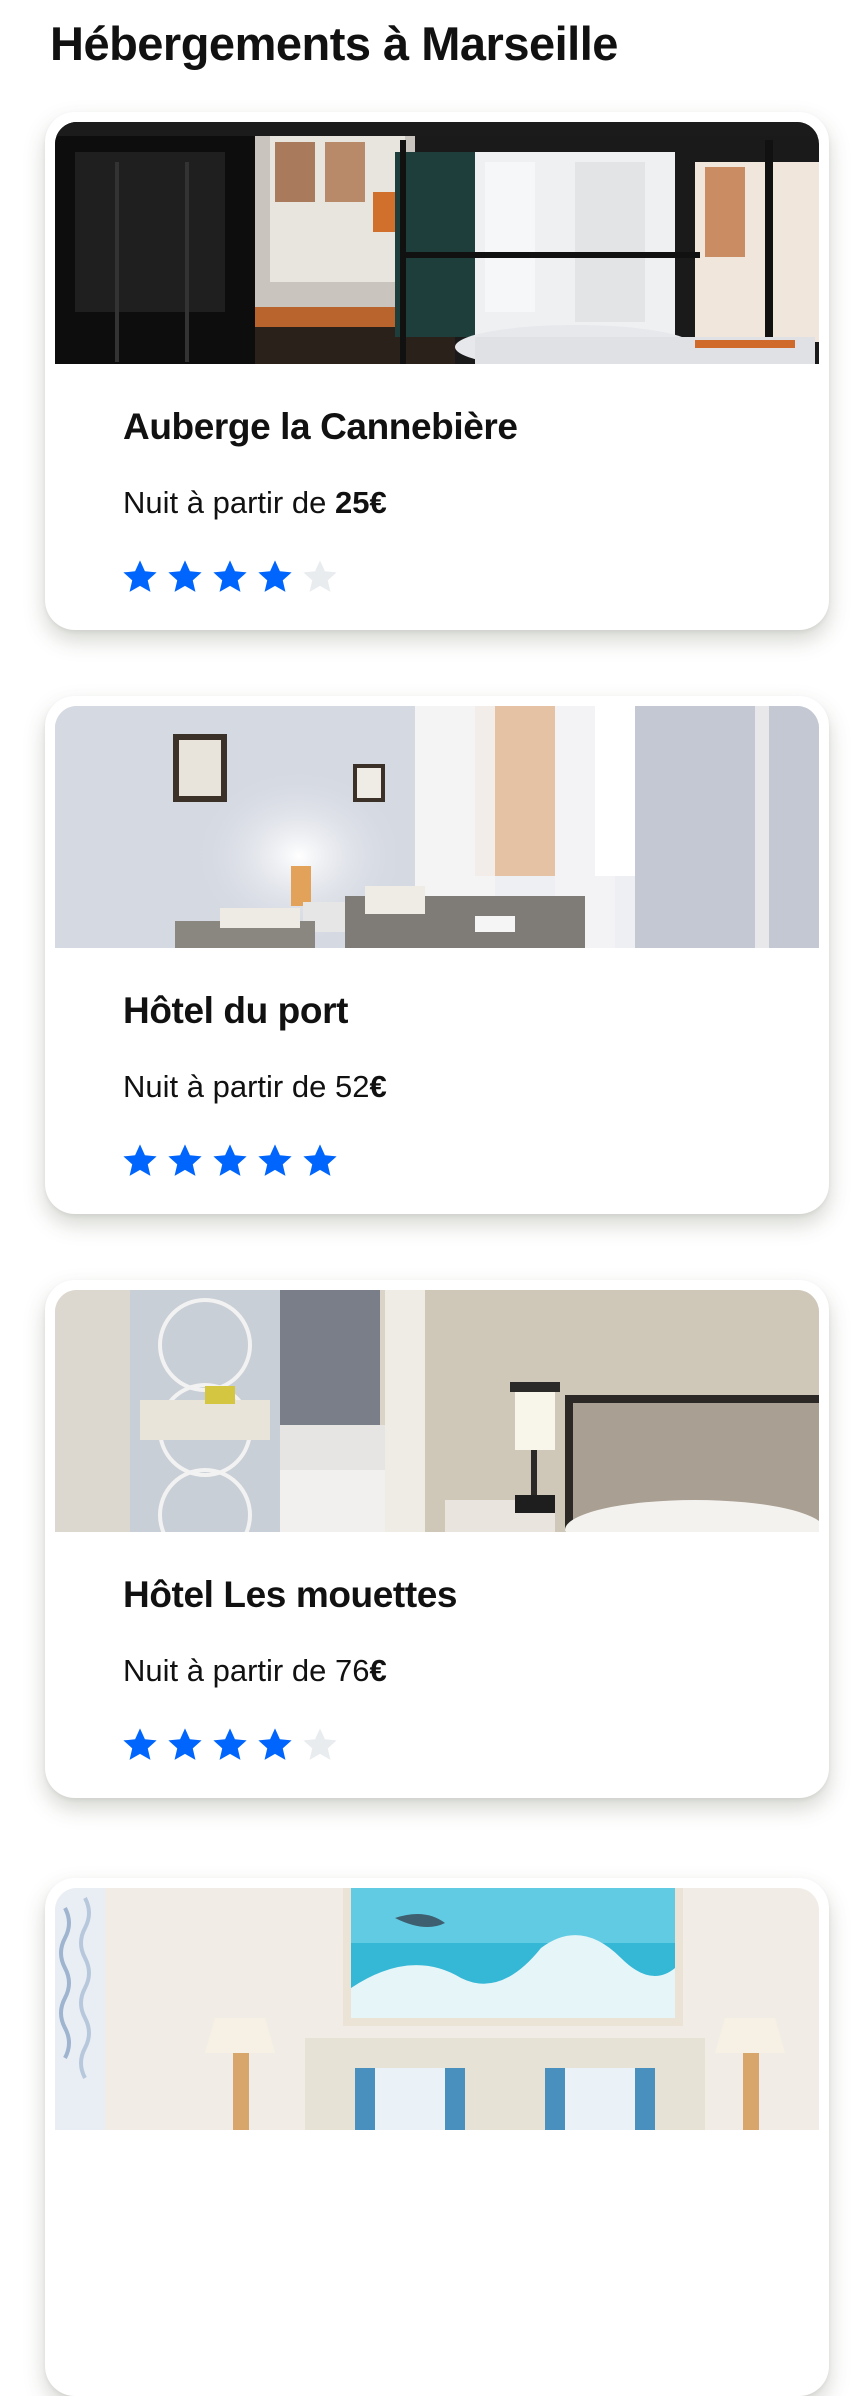  What do you see at coordinates (290, 1595) in the screenshot?
I see `listing-name: Hôtel Les mouettes` at bounding box center [290, 1595].